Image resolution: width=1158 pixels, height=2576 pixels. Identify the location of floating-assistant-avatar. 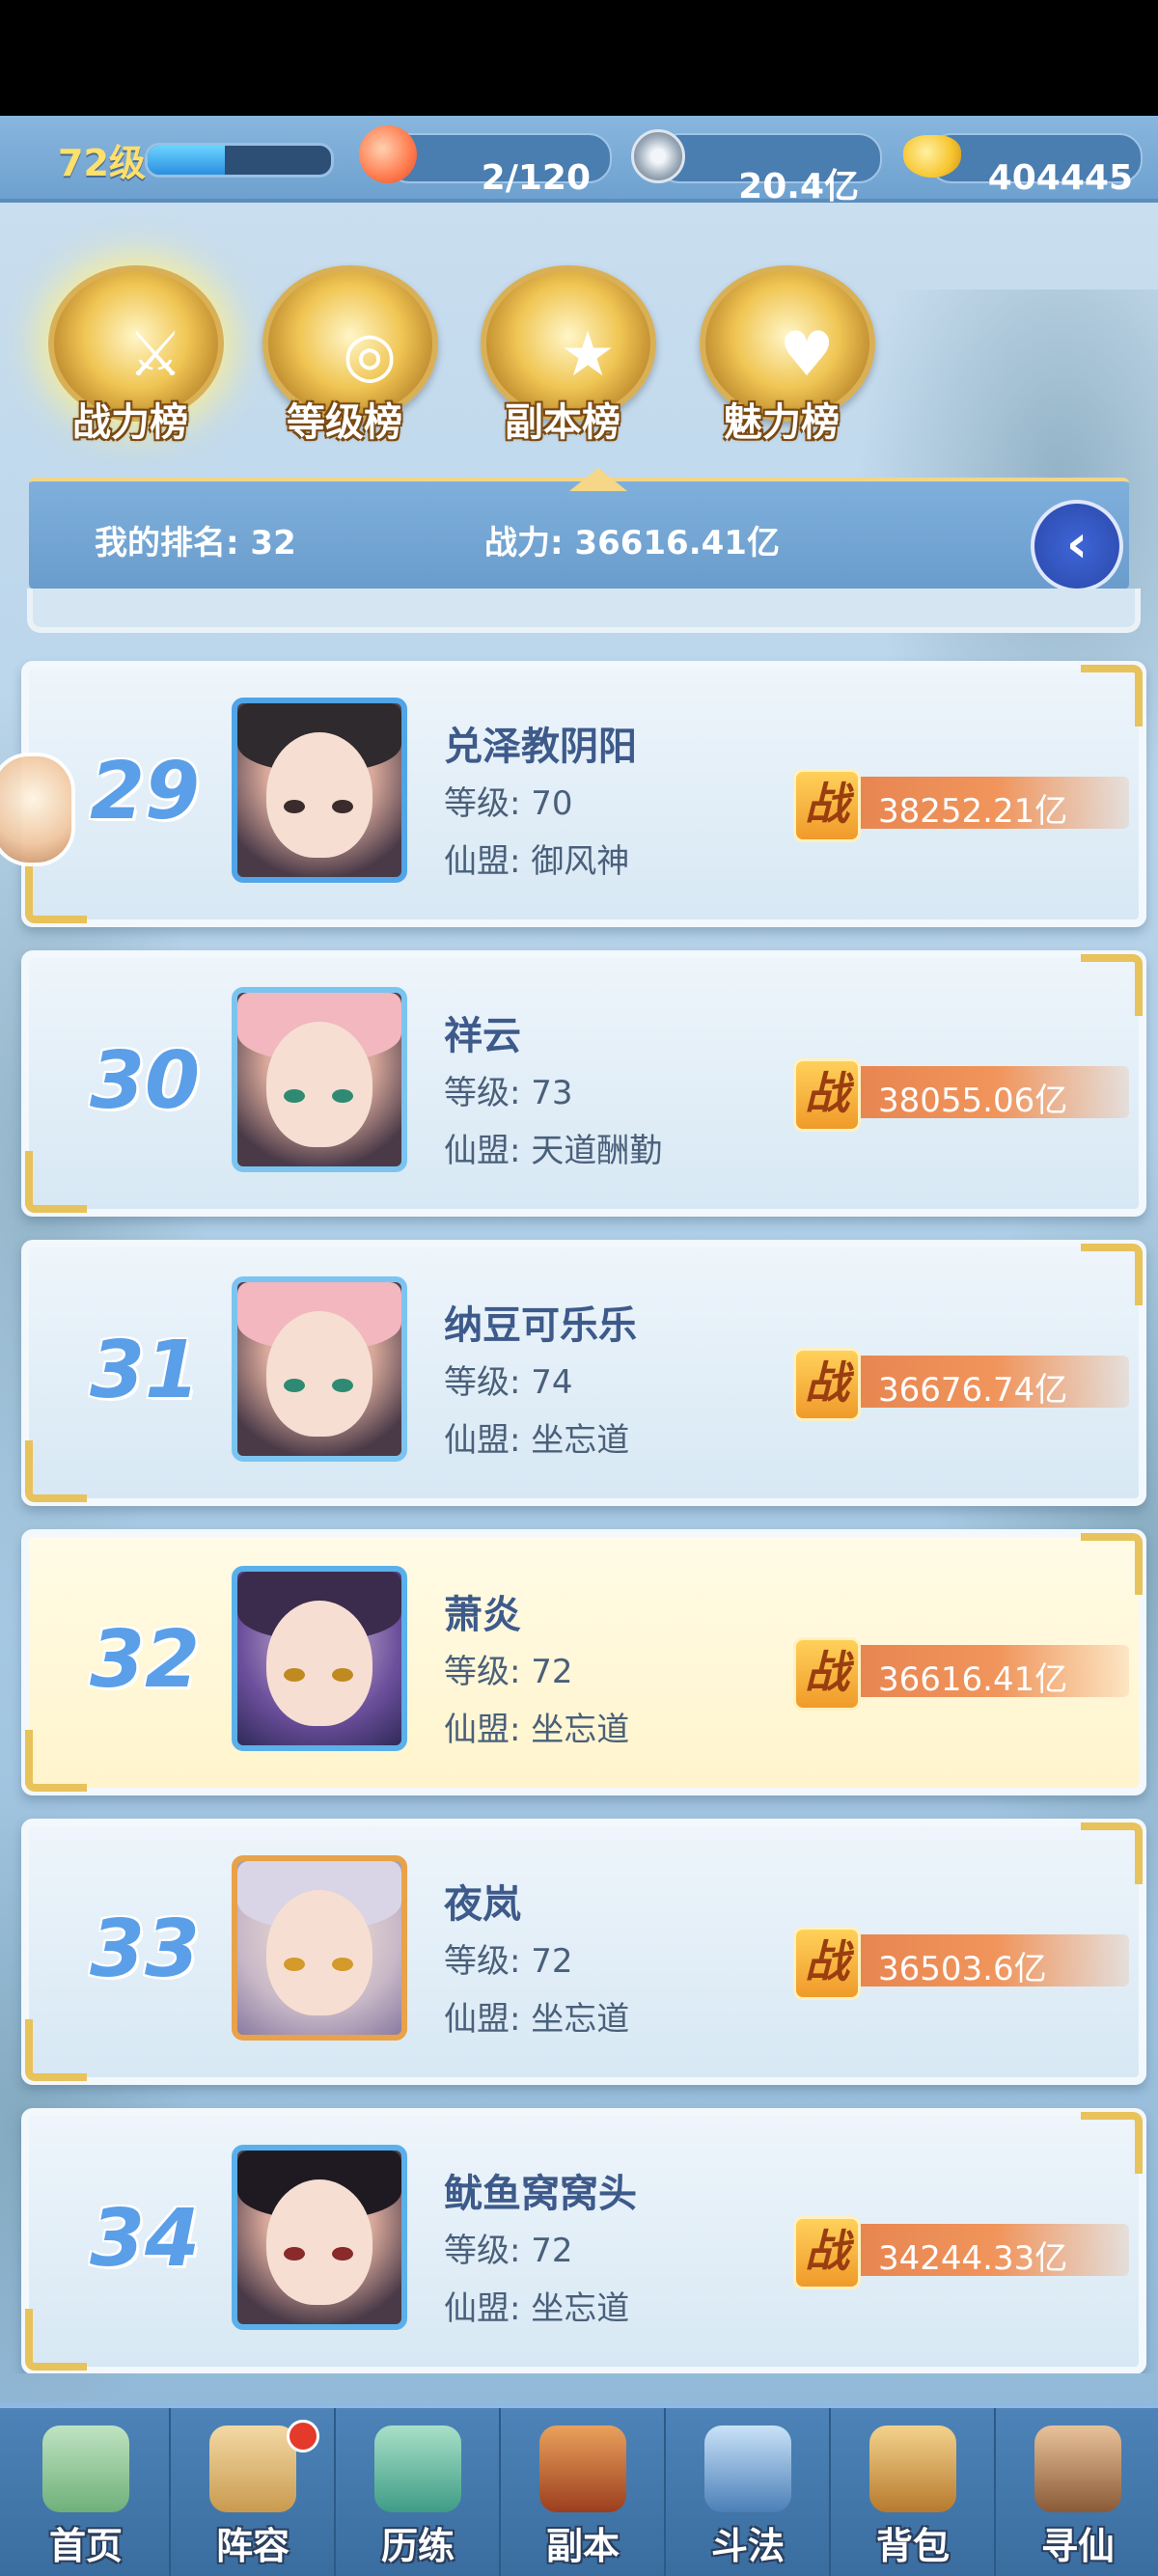
(37, 810).